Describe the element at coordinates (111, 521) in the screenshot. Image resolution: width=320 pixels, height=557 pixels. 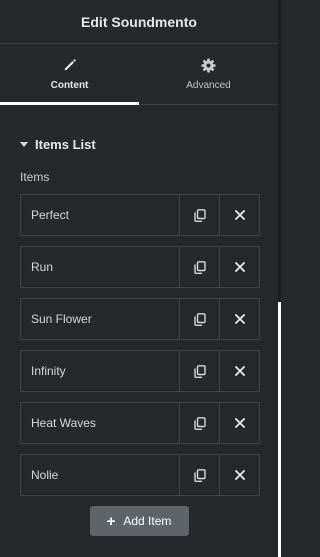
I see `plus-icon: +` at that location.